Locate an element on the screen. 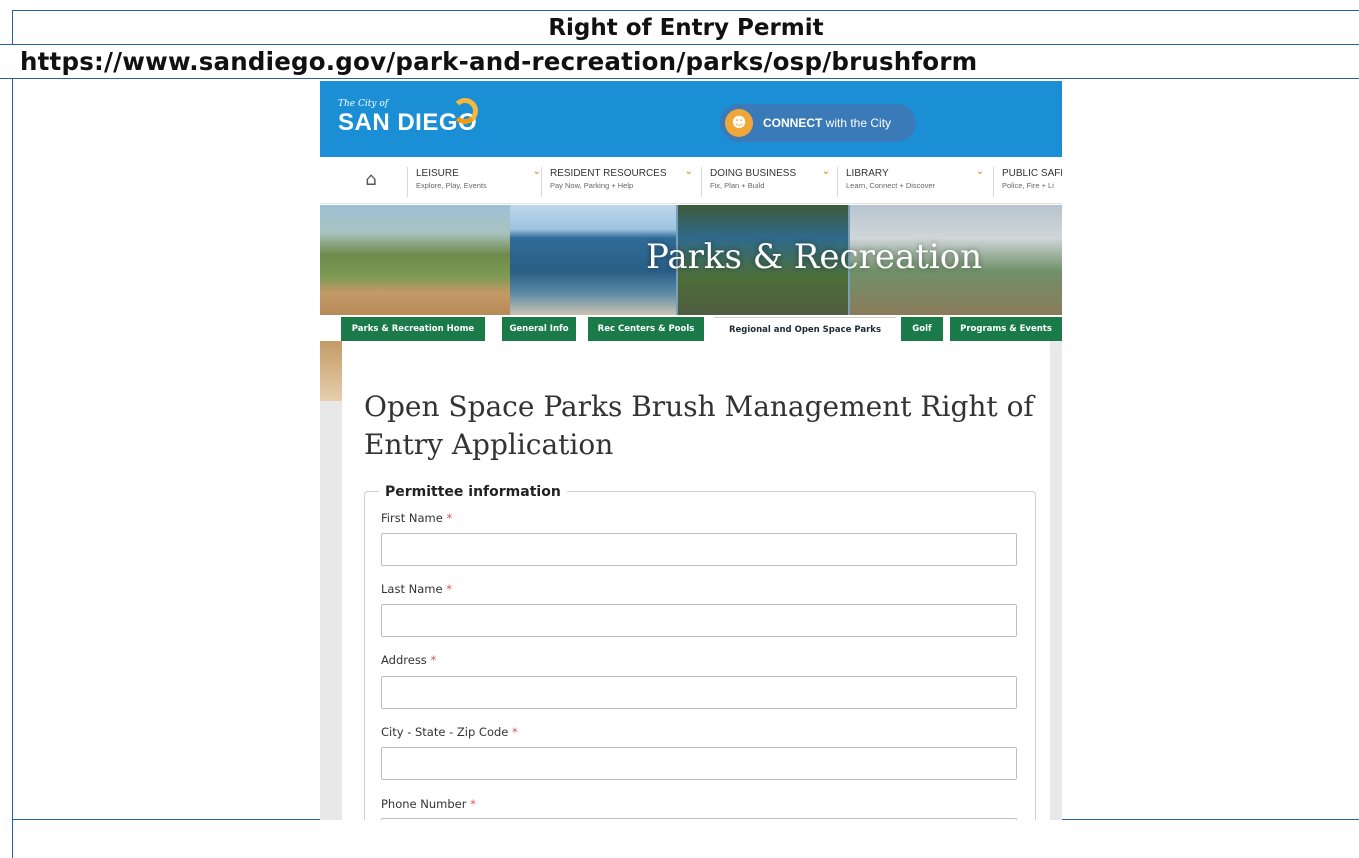 The image size is (1359, 858). address-label: Address * is located at coordinates (408, 660).